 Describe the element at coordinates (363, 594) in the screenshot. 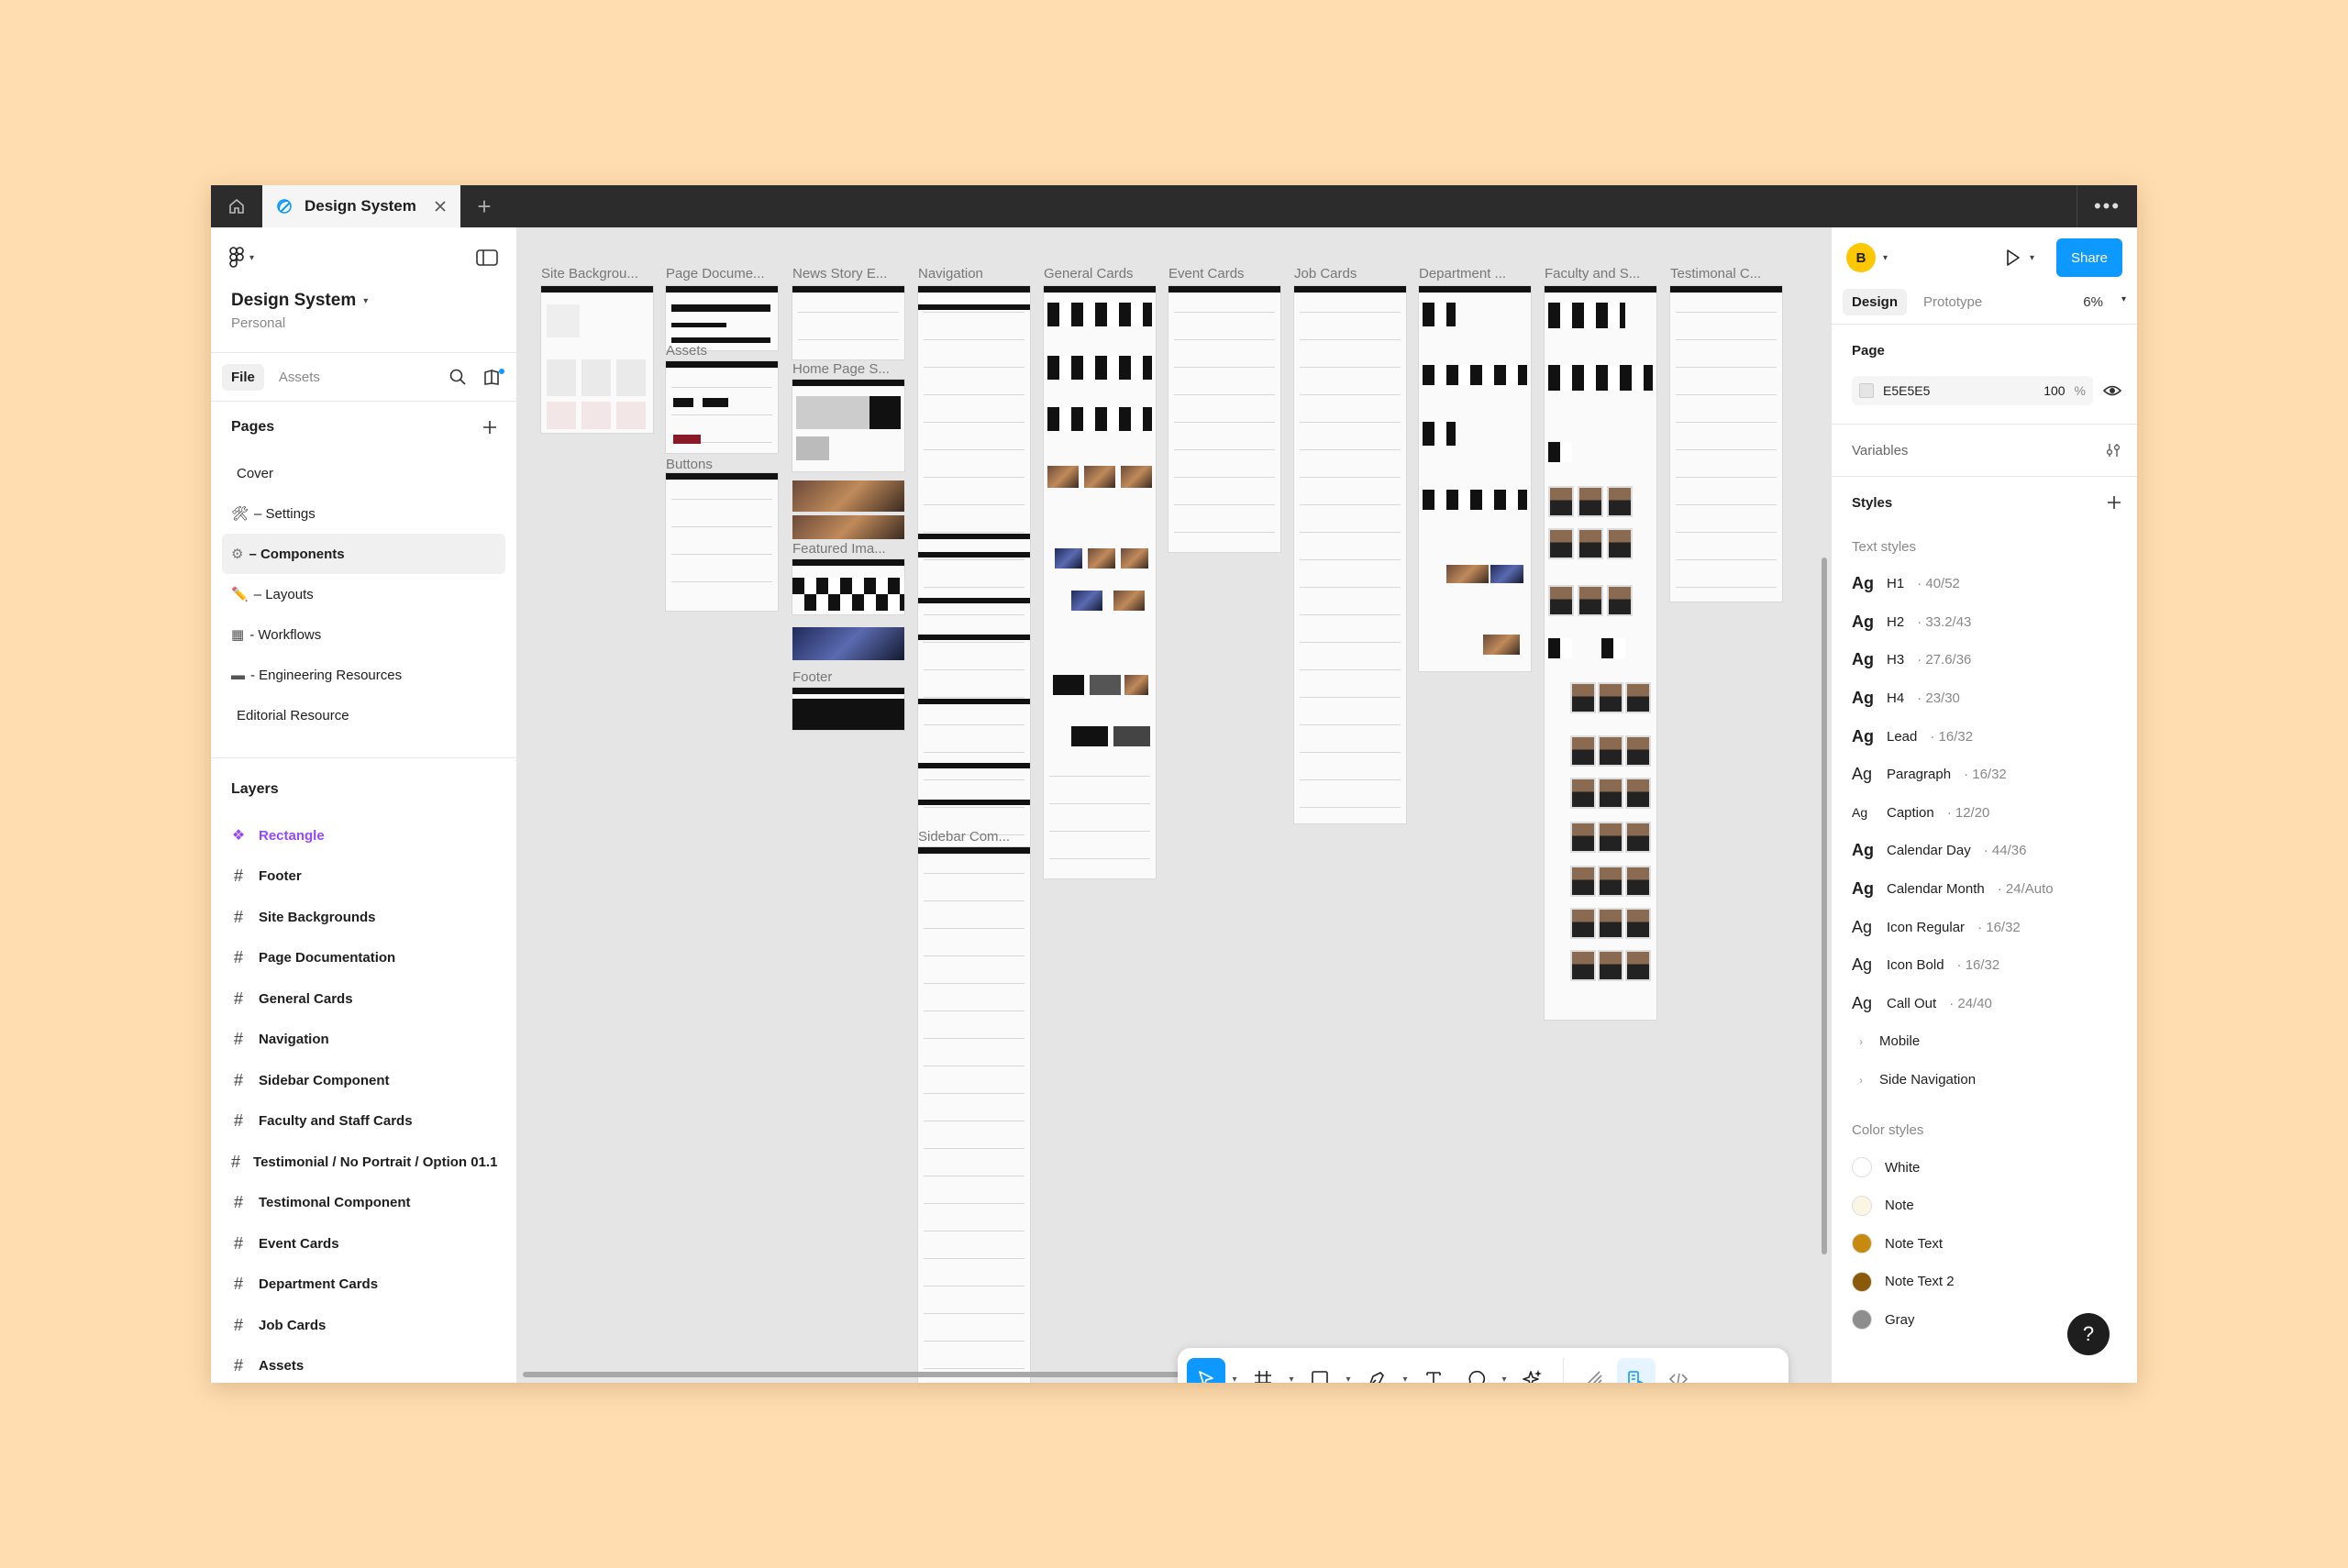

I see `page-item-layouts: ✏️ – Layouts` at that location.